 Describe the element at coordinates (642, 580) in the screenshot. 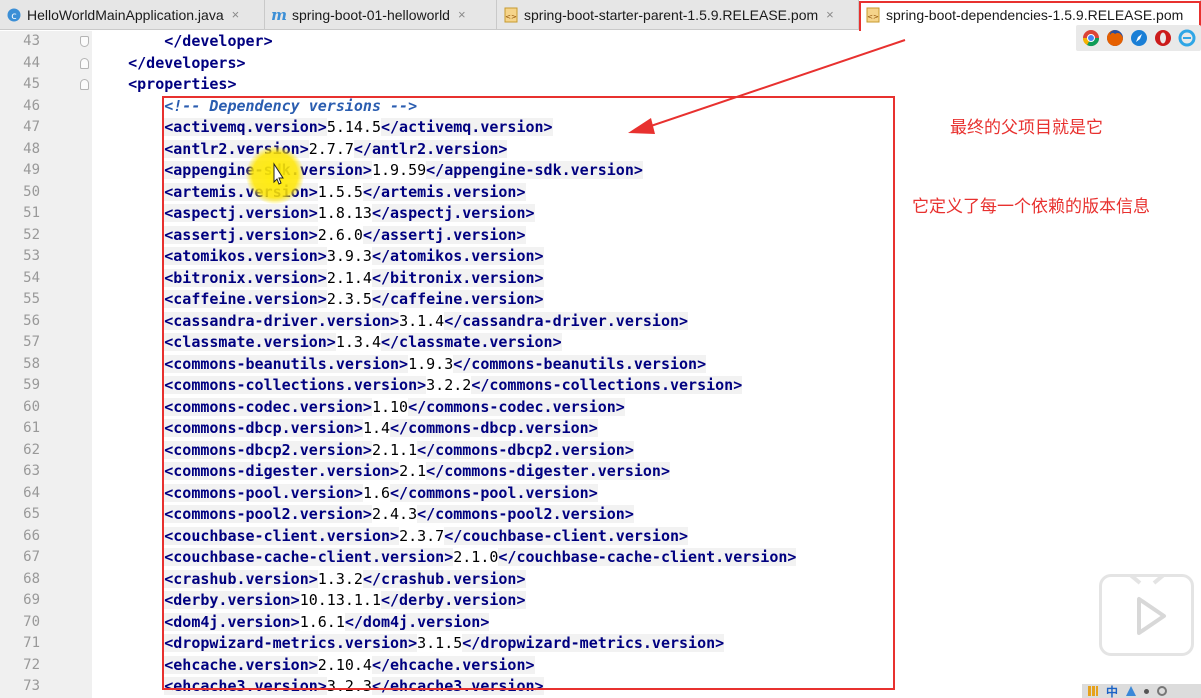

I see `code-line: <crashub.version>1.3.2</crashub.version>` at that location.